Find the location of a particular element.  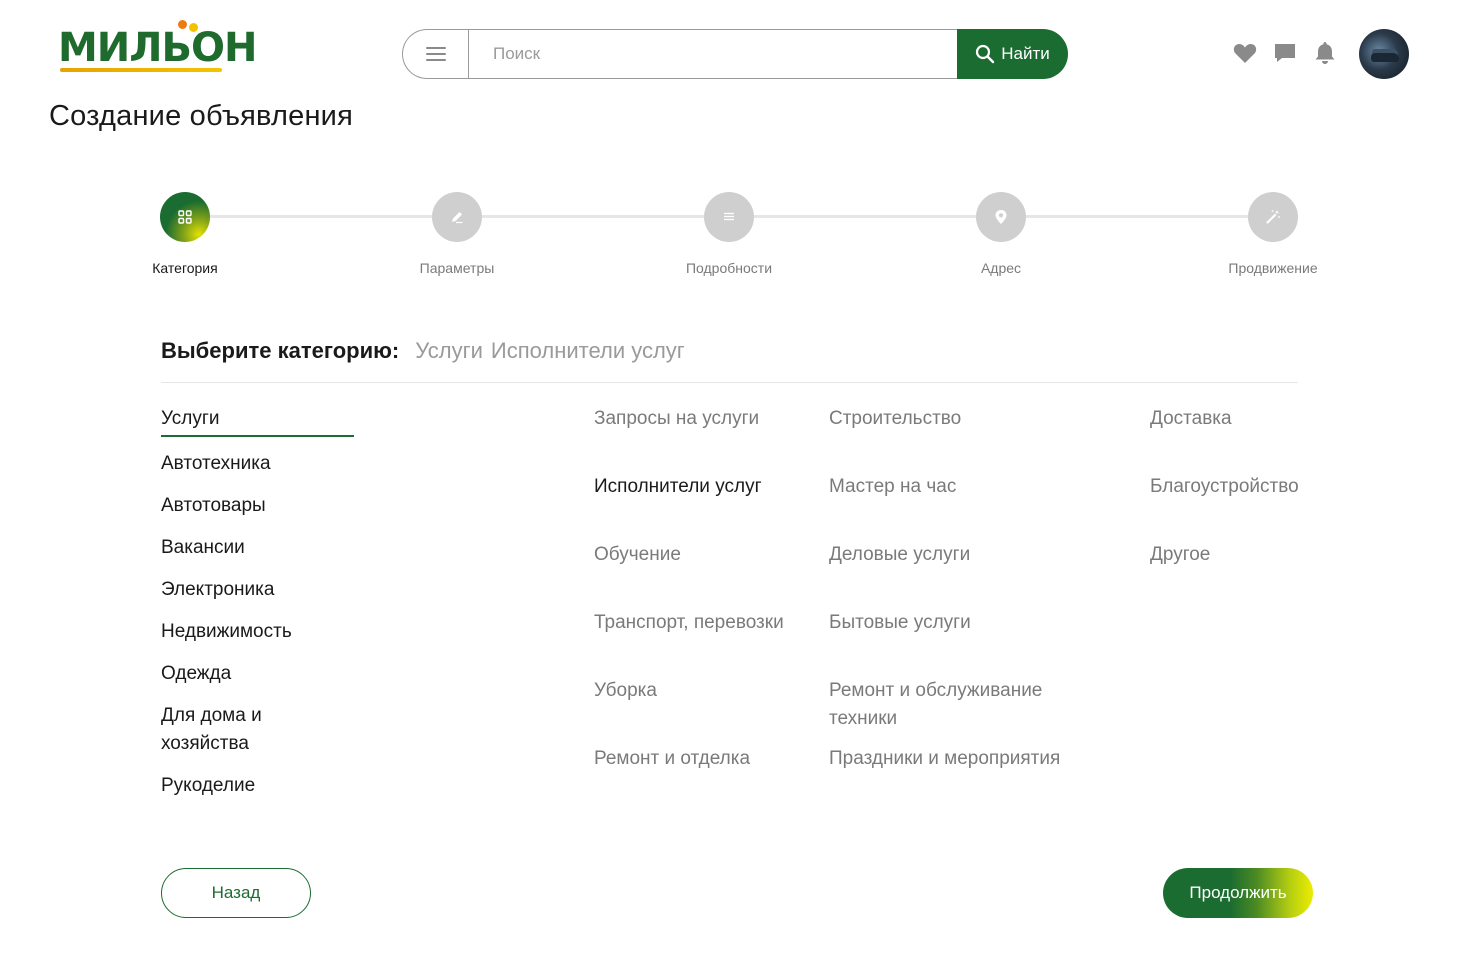

subcategory-item: Праздники и мероприятия is located at coordinates (944, 759).